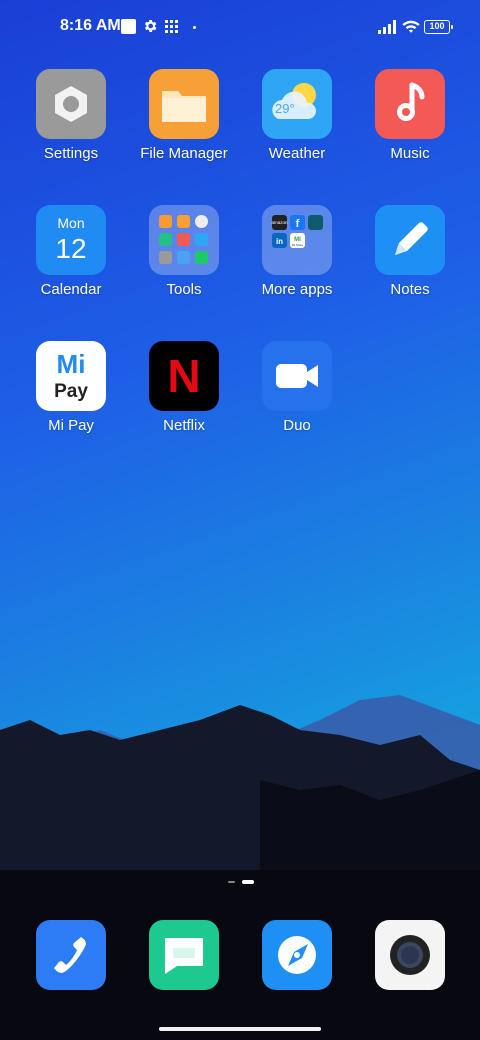 The height and width of the screenshot is (1040, 480). What do you see at coordinates (71, 223) in the screenshot?
I see `calendar-day: Mon` at bounding box center [71, 223].